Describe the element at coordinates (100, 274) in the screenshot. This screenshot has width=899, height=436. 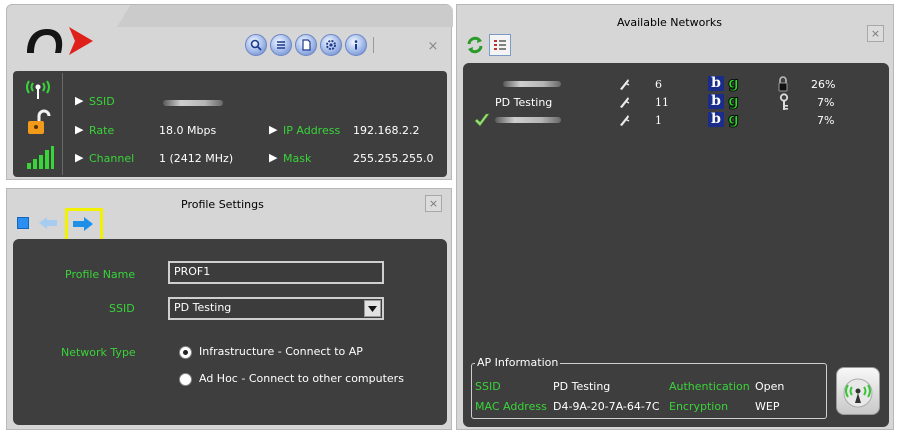
I see `profile-name-label: Profile Name` at that location.